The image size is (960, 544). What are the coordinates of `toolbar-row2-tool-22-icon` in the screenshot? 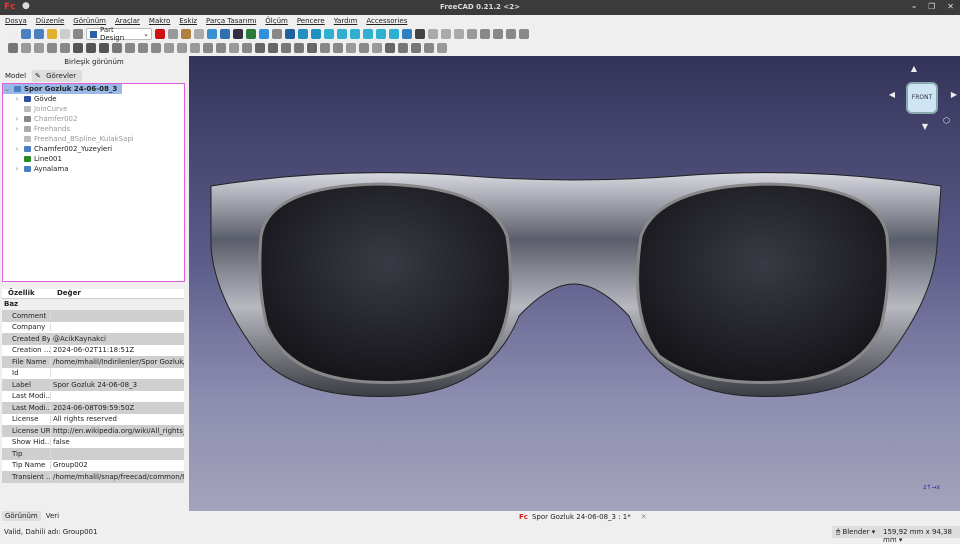 It's located at (299, 48).